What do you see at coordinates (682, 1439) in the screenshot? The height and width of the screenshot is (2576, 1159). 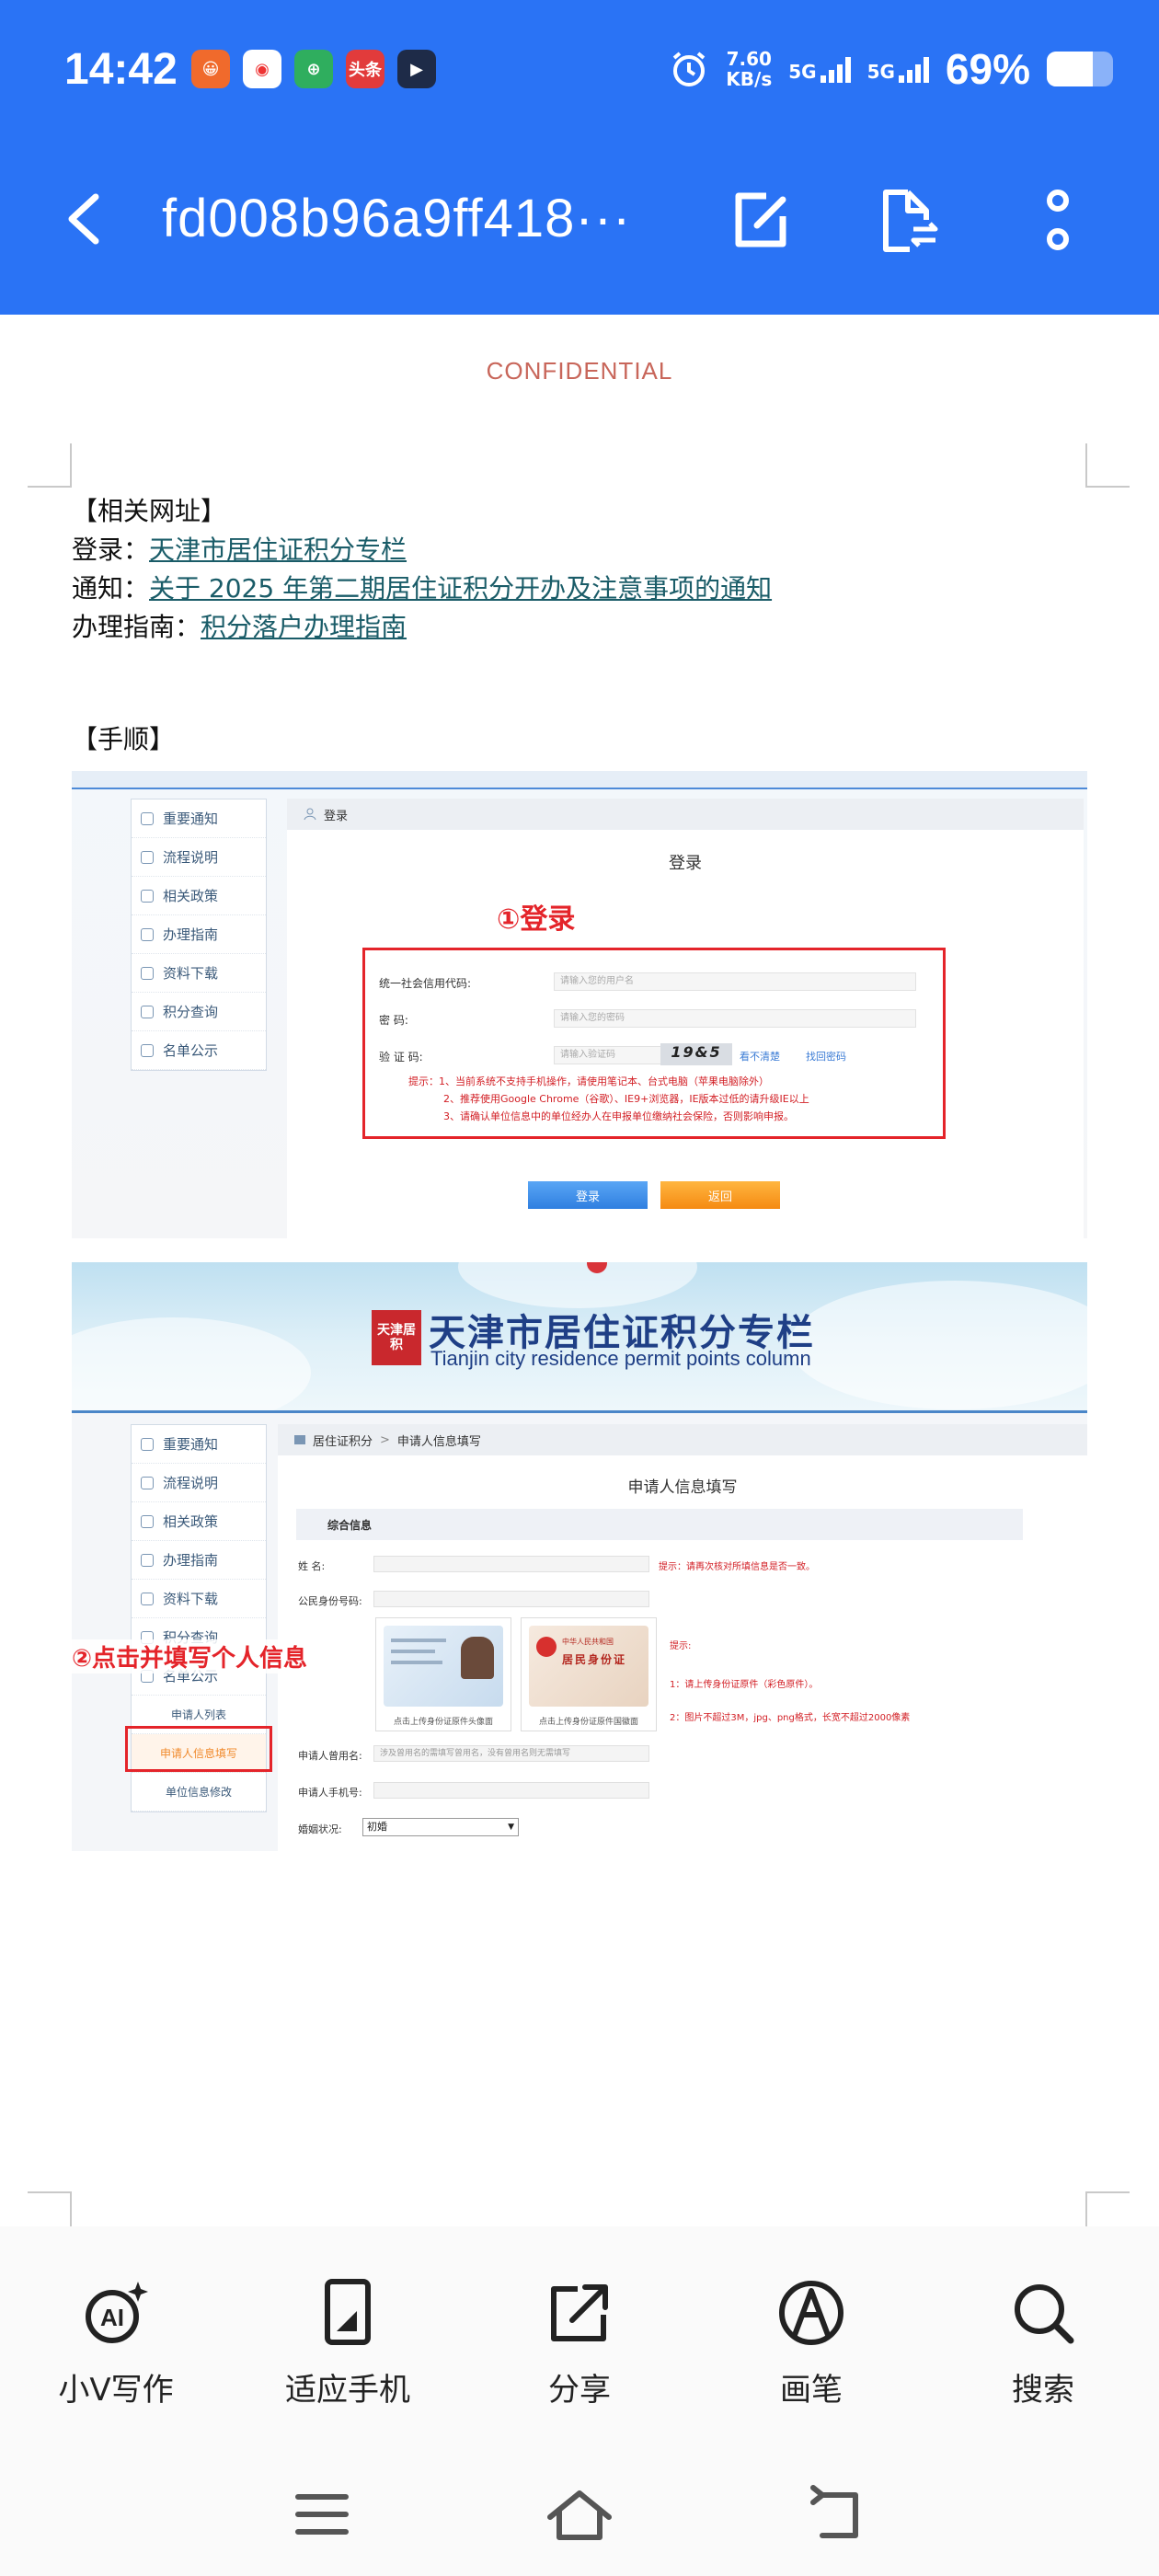 I see `applicant-breadcrumb: 居住证积分 > 申请人信息填写` at bounding box center [682, 1439].